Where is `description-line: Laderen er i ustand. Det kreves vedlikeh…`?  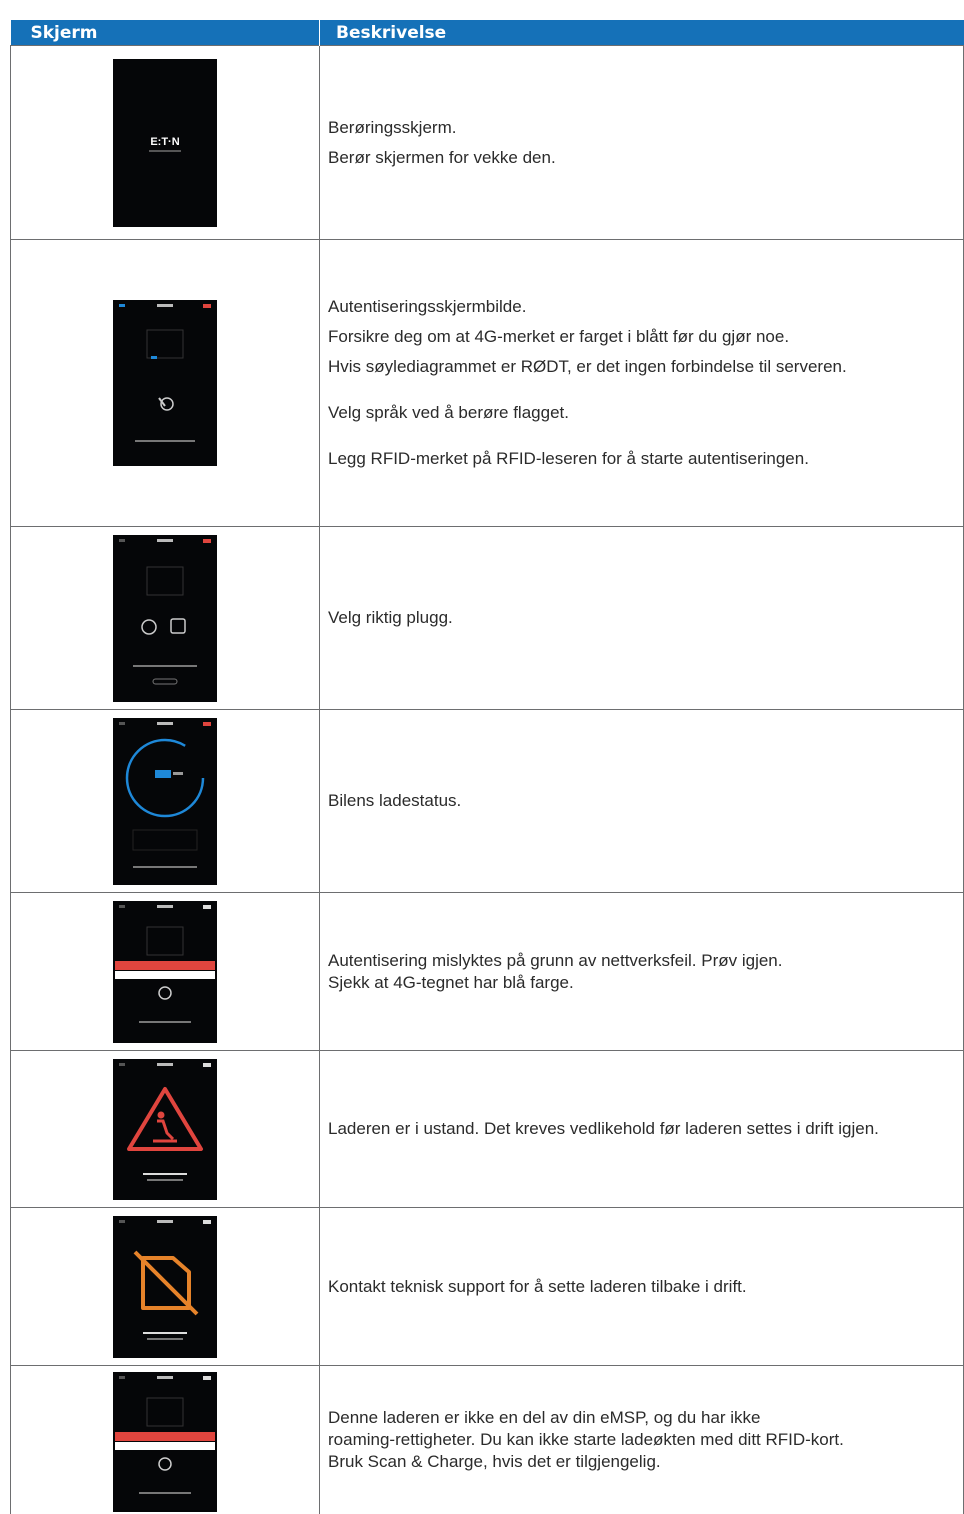 description-line: Laderen er i ustand. Det kreves vedlikeh… is located at coordinates (603, 1128).